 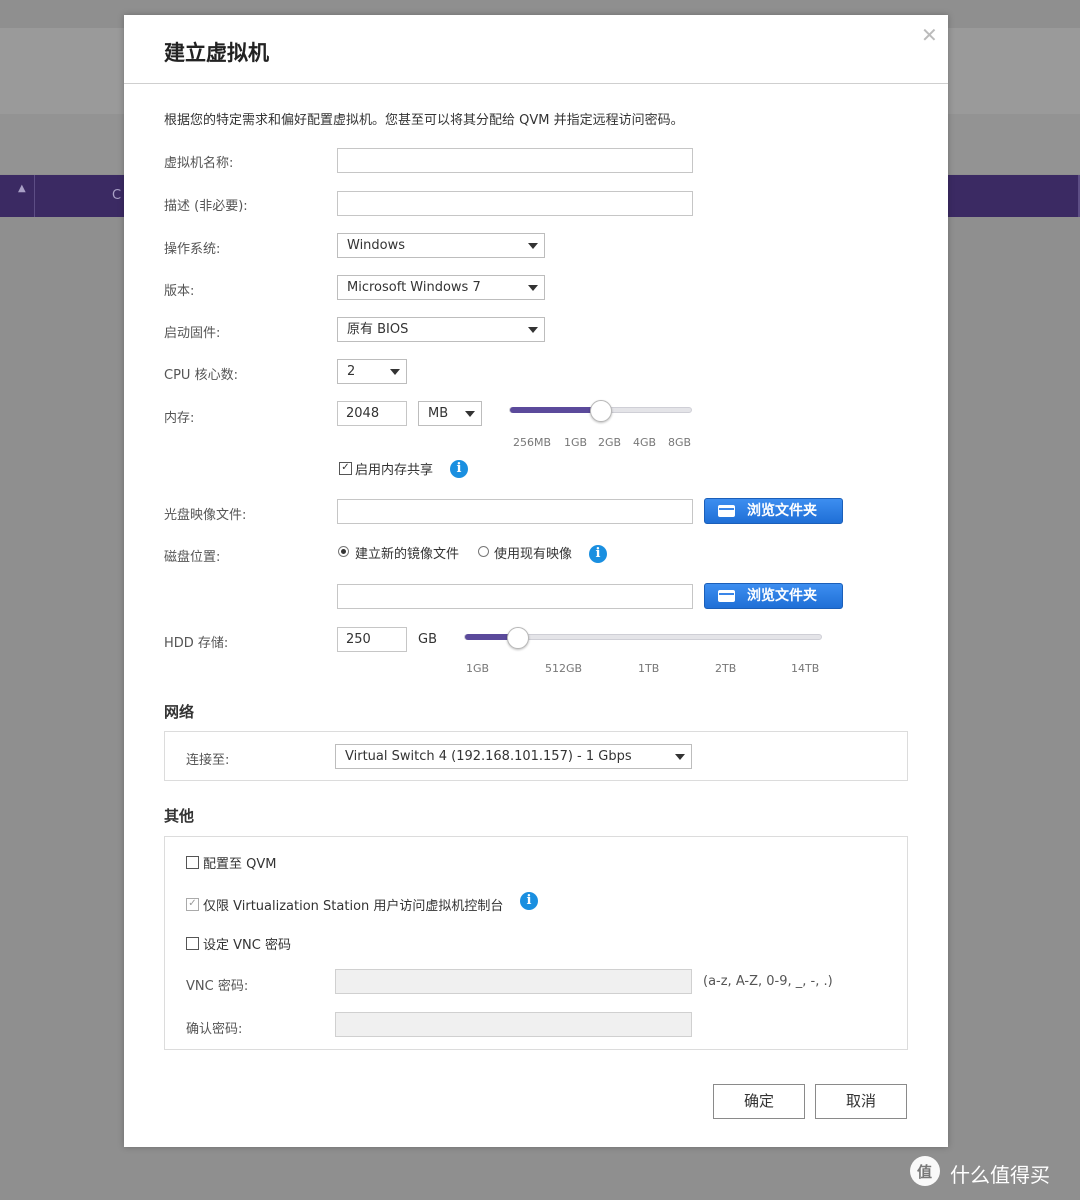 What do you see at coordinates (372, 639) in the screenshot?
I see `hdd-size-input: 250` at bounding box center [372, 639].